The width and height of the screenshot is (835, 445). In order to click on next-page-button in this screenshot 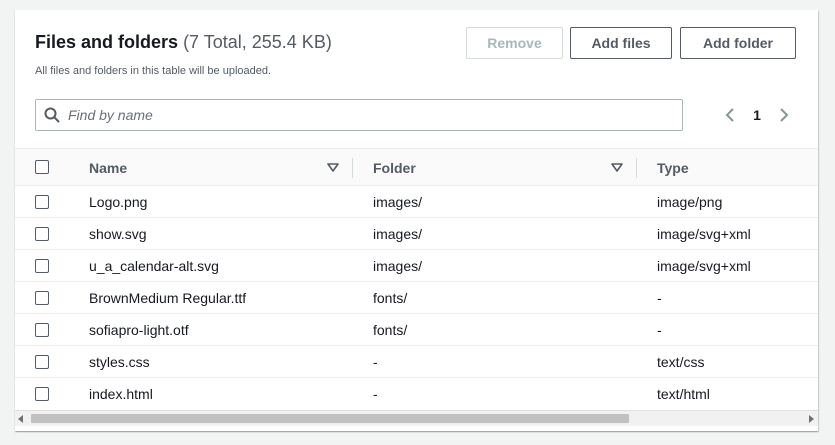, I will do `click(784, 115)`.